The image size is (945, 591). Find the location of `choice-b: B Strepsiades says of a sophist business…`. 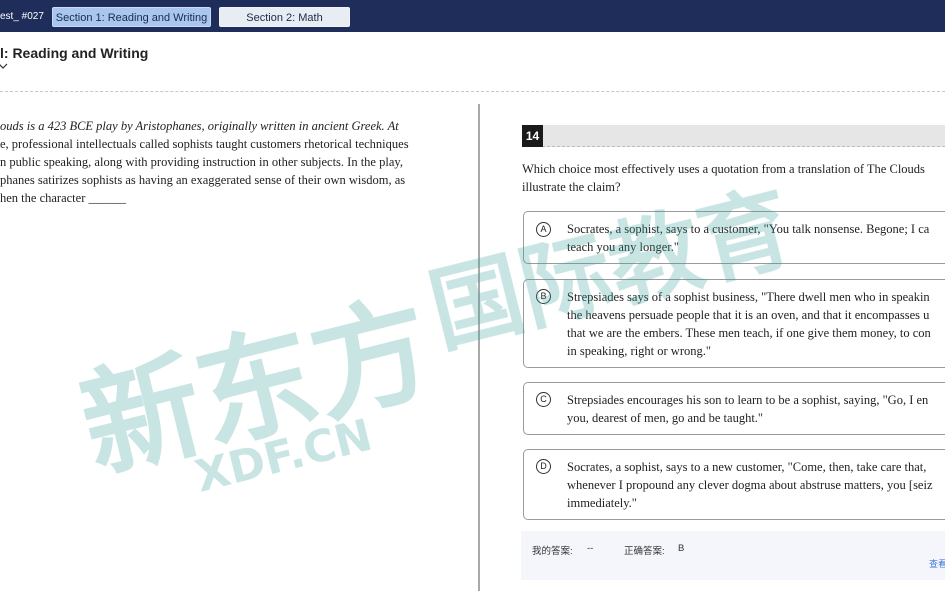

choice-b: B Strepsiades says of a sophist business… is located at coordinates (734, 323).